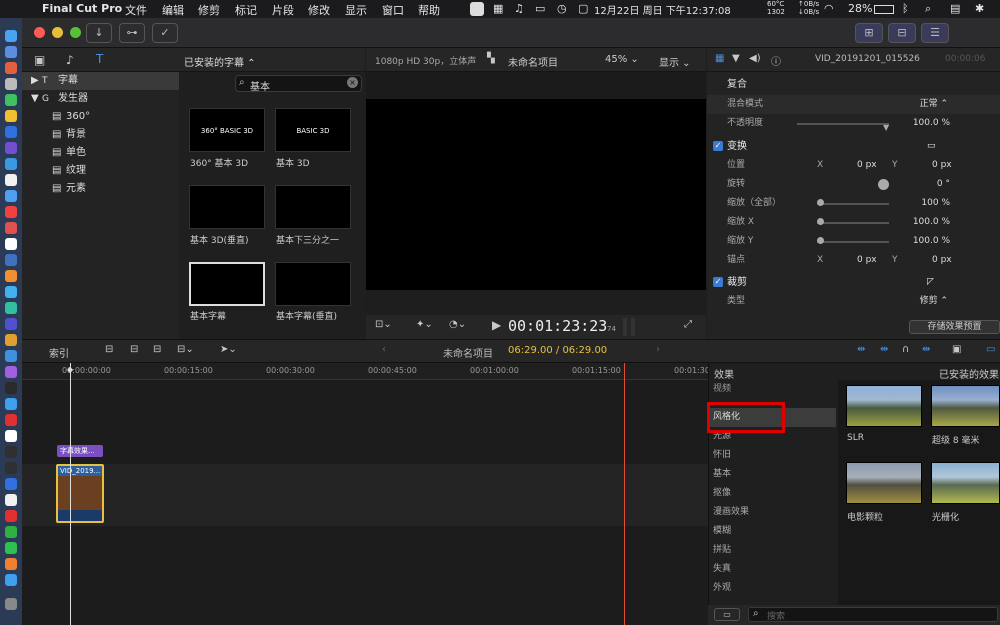 This screenshot has width=1000, height=625. Describe the element at coordinates (165, 33) in the screenshot. I see `background-tasks-button: ✓` at that location.